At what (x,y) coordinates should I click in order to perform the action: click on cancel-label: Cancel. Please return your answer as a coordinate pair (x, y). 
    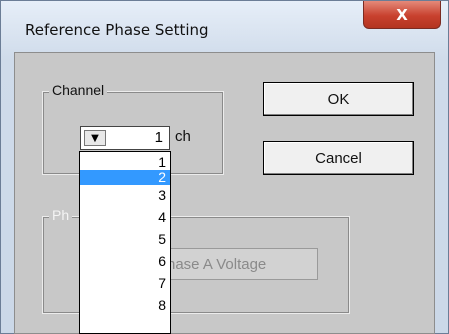
    Looking at the image, I should click on (338, 158).